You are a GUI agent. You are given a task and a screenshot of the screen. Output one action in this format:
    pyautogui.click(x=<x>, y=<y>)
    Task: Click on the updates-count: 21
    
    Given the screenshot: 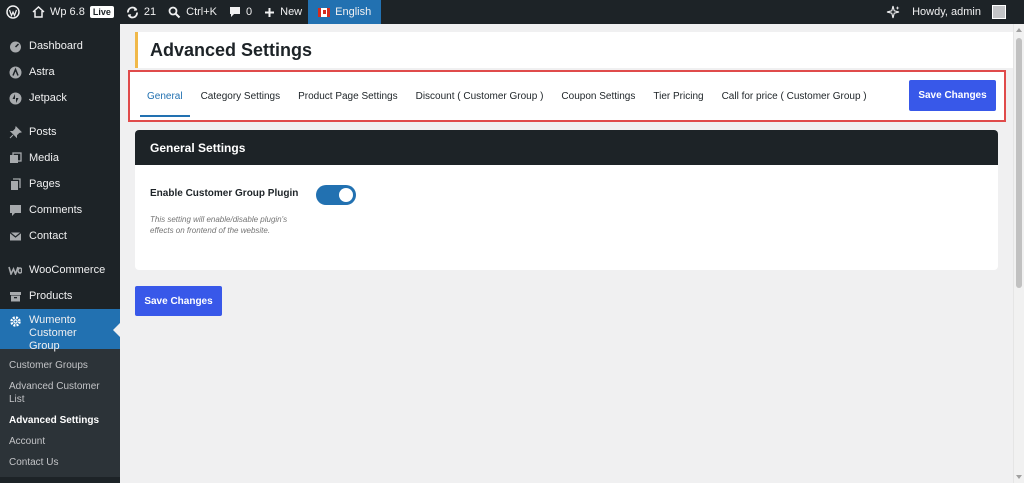 What is the action you would take?
    pyautogui.click(x=150, y=12)
    